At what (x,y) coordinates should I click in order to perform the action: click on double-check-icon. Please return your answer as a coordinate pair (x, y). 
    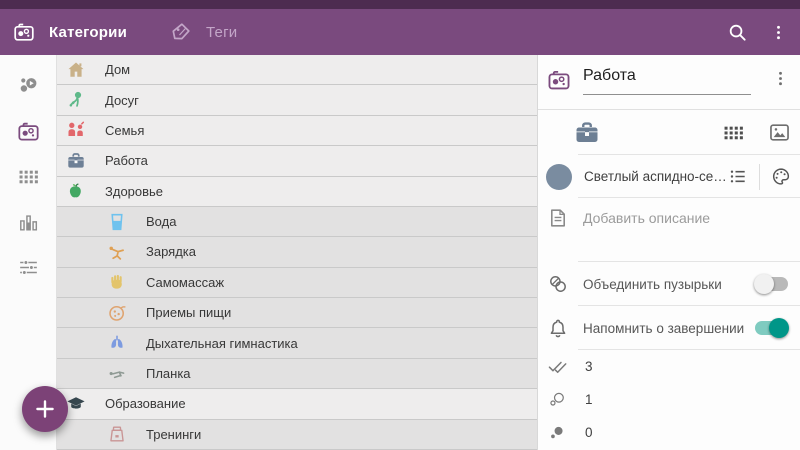
    Looking at the image, I should click on (557, 366).